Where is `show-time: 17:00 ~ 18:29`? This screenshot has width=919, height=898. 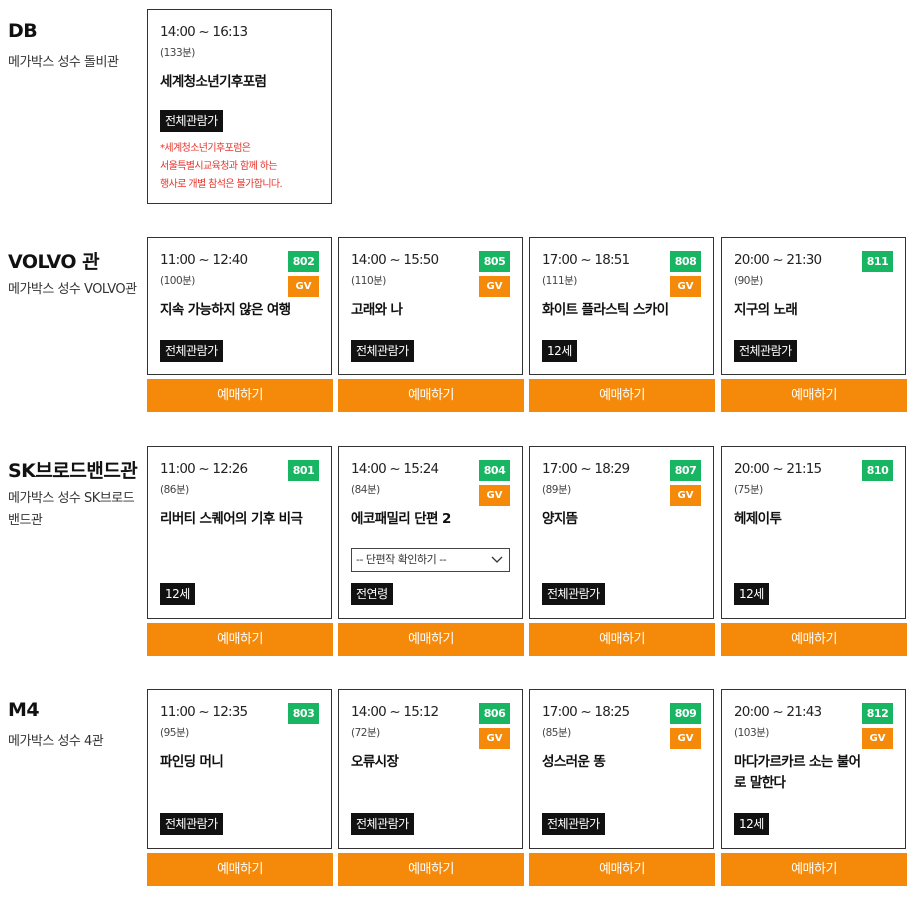
show-time: 17:00 ~ 18:29 is located at coordinates (586, 469).